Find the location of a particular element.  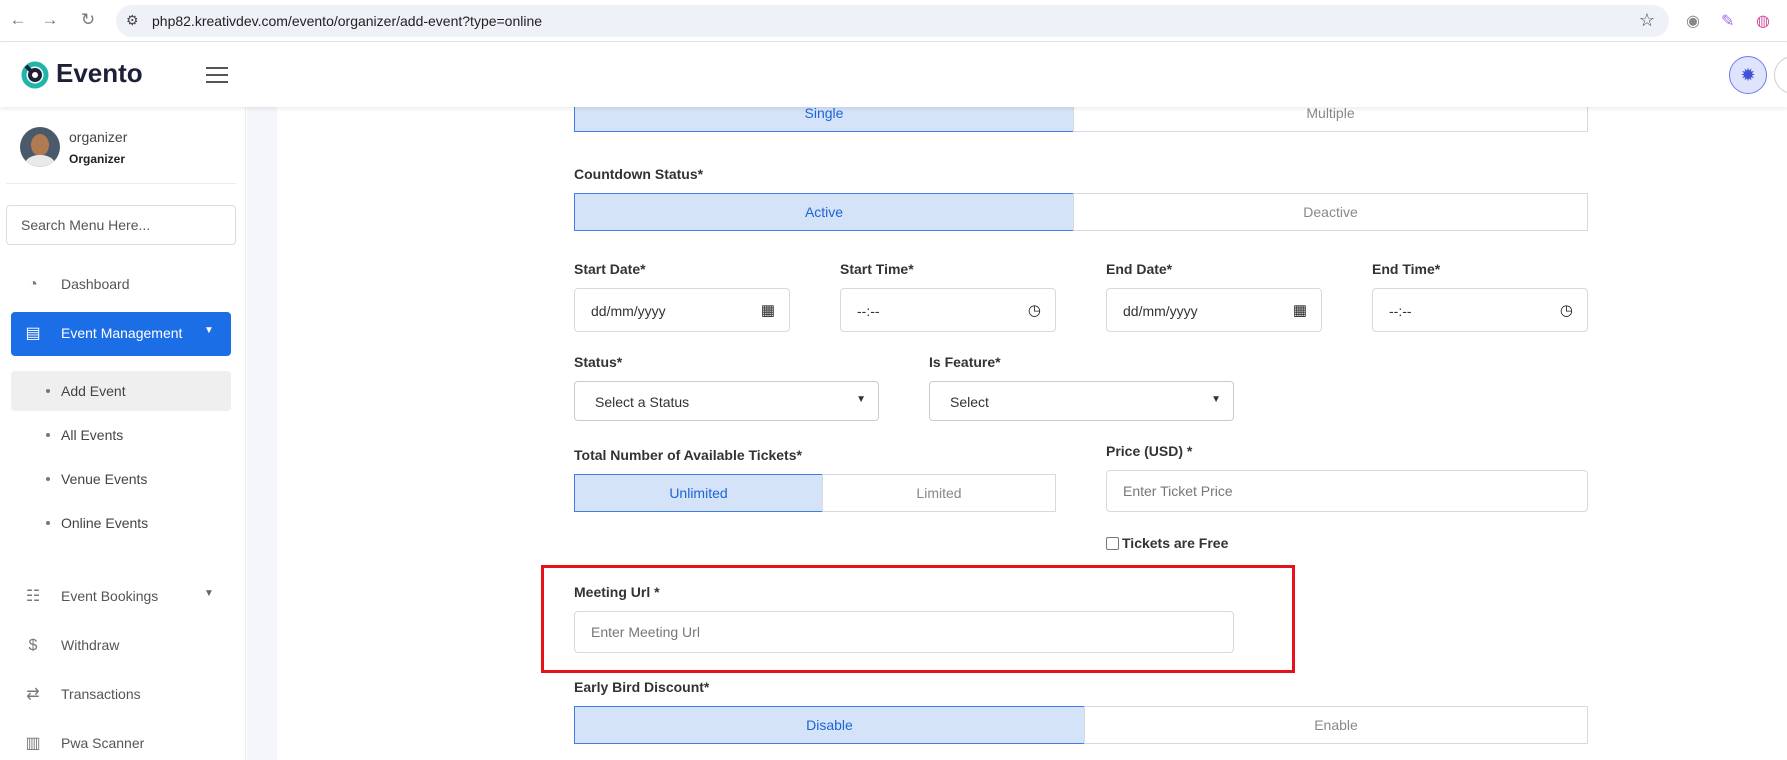

money-icon: $ is located at coordinates (33, 645).